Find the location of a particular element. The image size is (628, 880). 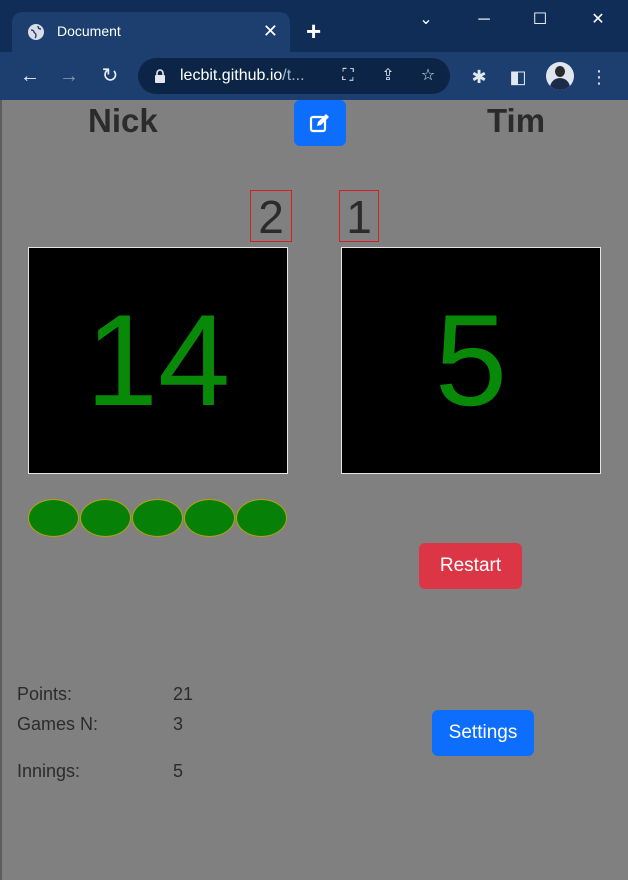

browser-tab: Document ✕ is located at coordinates (151, 32).